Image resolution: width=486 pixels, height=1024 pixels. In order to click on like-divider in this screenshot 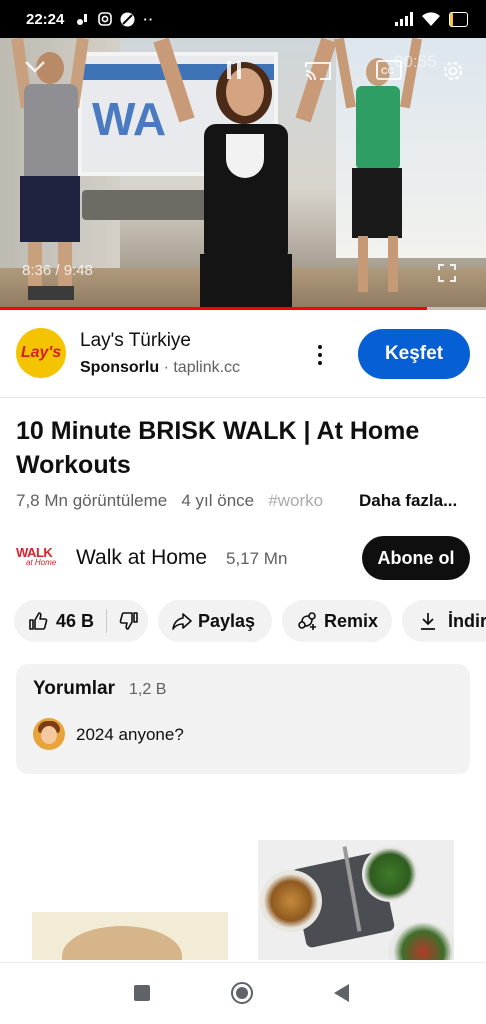, I will do `click(107, 621)`.